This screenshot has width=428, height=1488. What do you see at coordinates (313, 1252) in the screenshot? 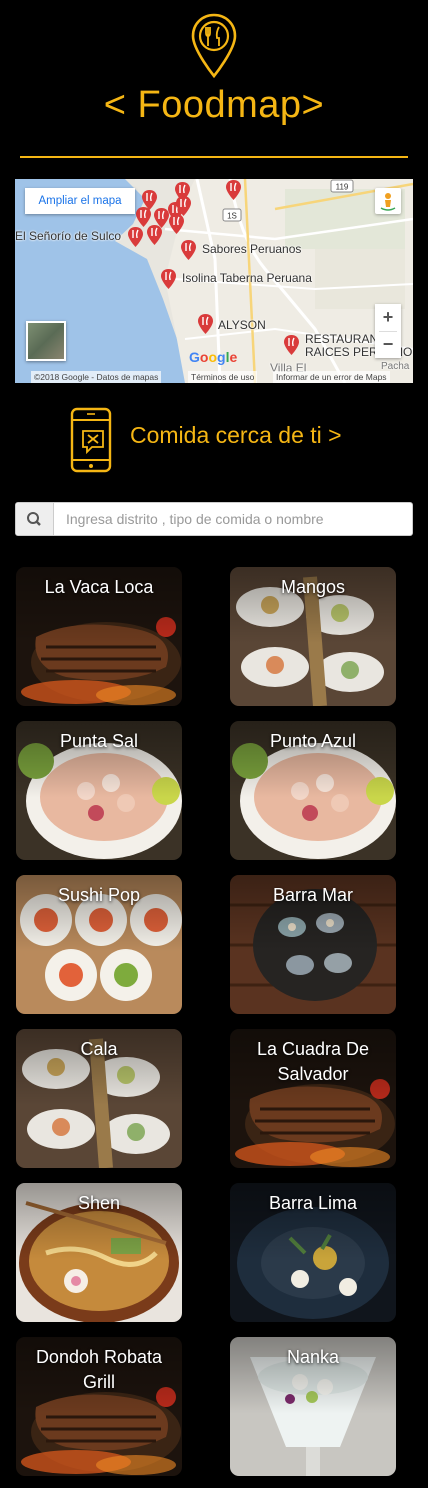
I see `restaurant-card: Barra Lima` at bounding box center [313, 1252].